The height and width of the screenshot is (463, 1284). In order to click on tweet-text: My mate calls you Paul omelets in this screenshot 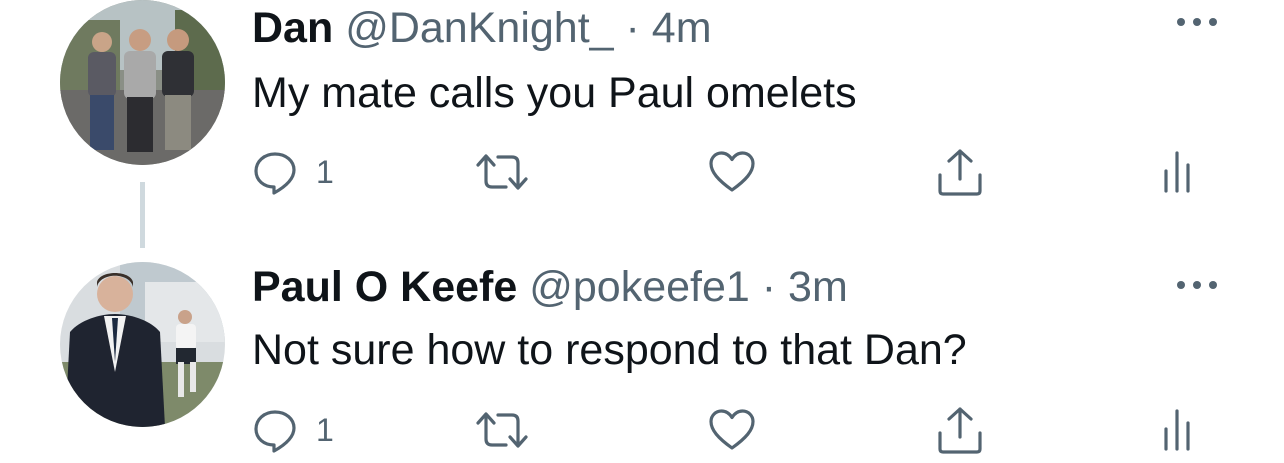, I will do `click(554, 93)`.